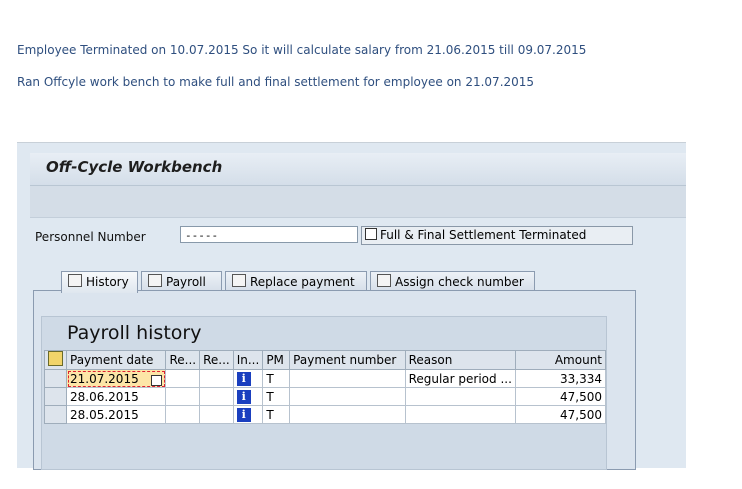 The height and width of the screenshot is (489, 742). Describe the element at coordinates (134, 333) in the screenshot. I see `payroll-history-title: Payroll history` at that location.